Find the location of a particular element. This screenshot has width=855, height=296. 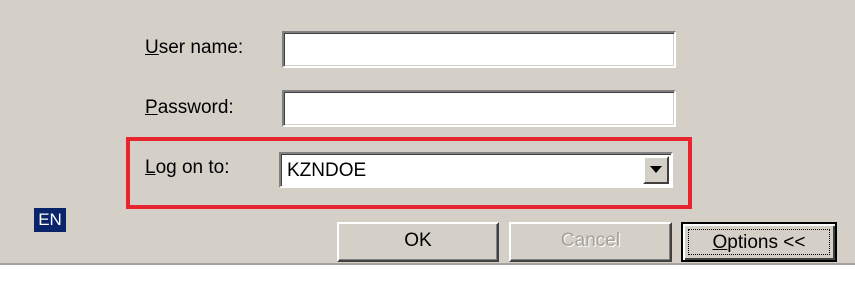

dropdown-button is located at coordinates (656, 170).